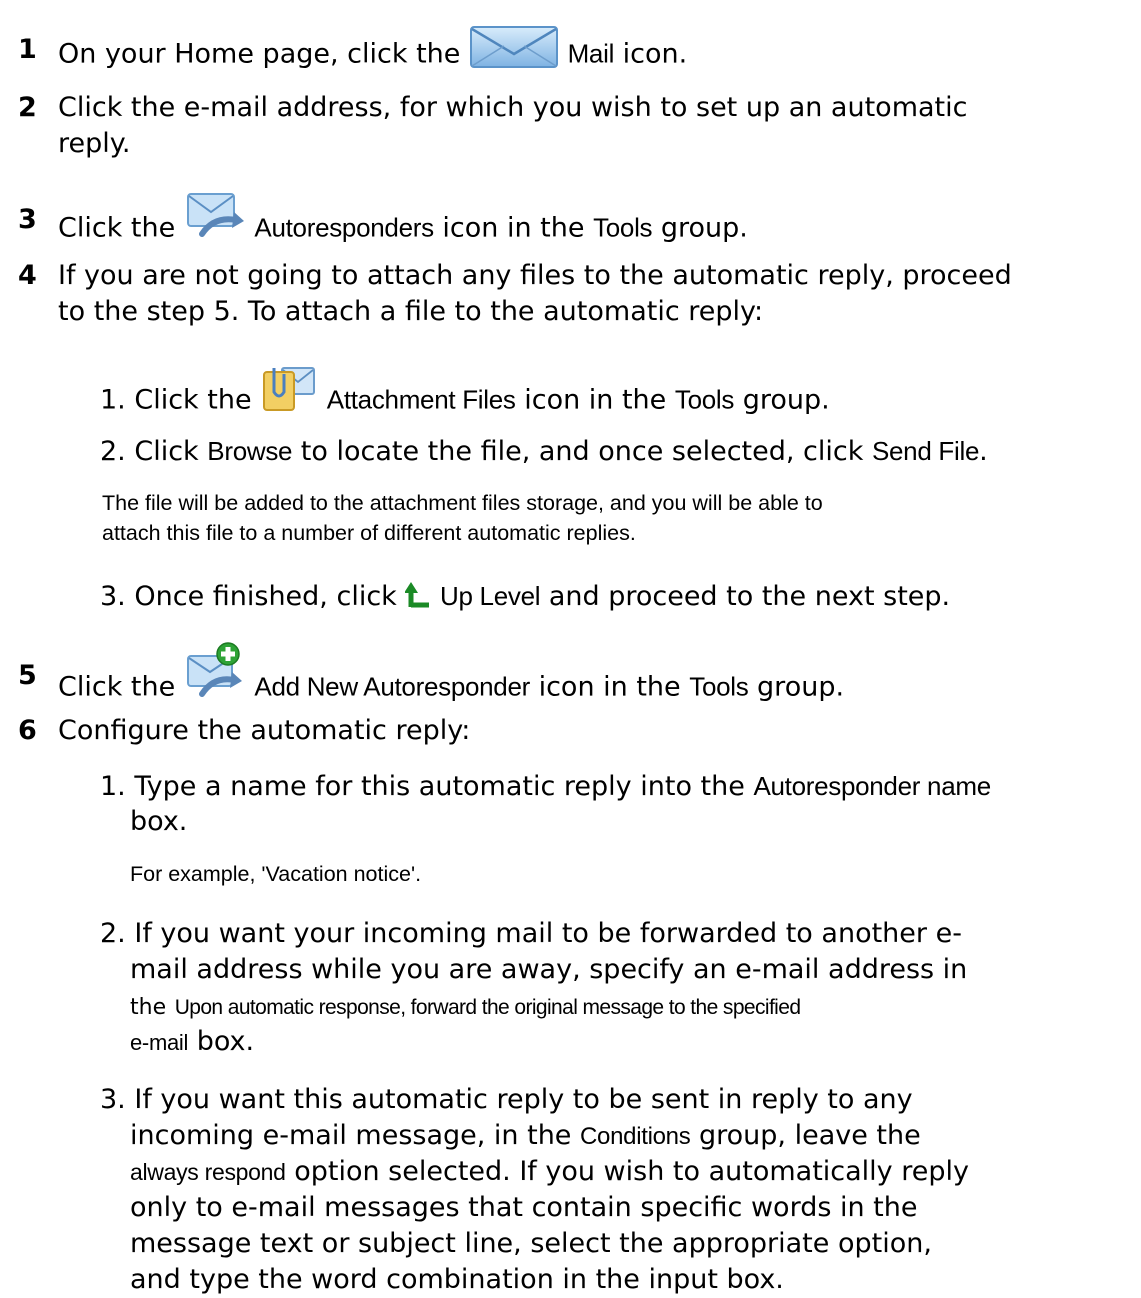 Image resolution: width=1141 pixels, height=1298 pixels. Describe the element at coordinates (27, 219) in the screenshot. I see `step-number: 3` at that location.